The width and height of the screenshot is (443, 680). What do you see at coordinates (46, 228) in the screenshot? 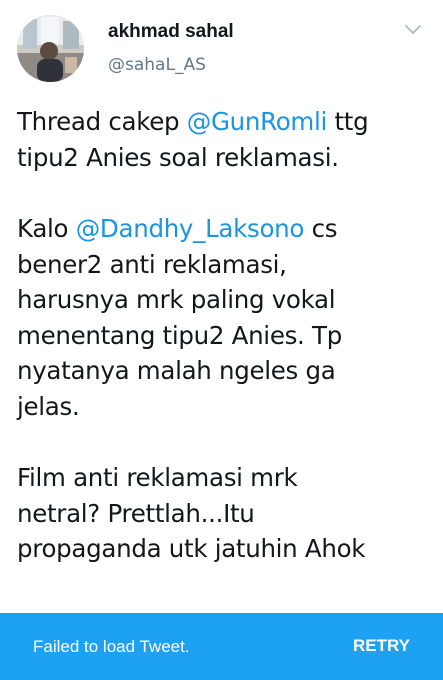
I see `tweet-text-span: Kalo` at bounding box center [46, 228].